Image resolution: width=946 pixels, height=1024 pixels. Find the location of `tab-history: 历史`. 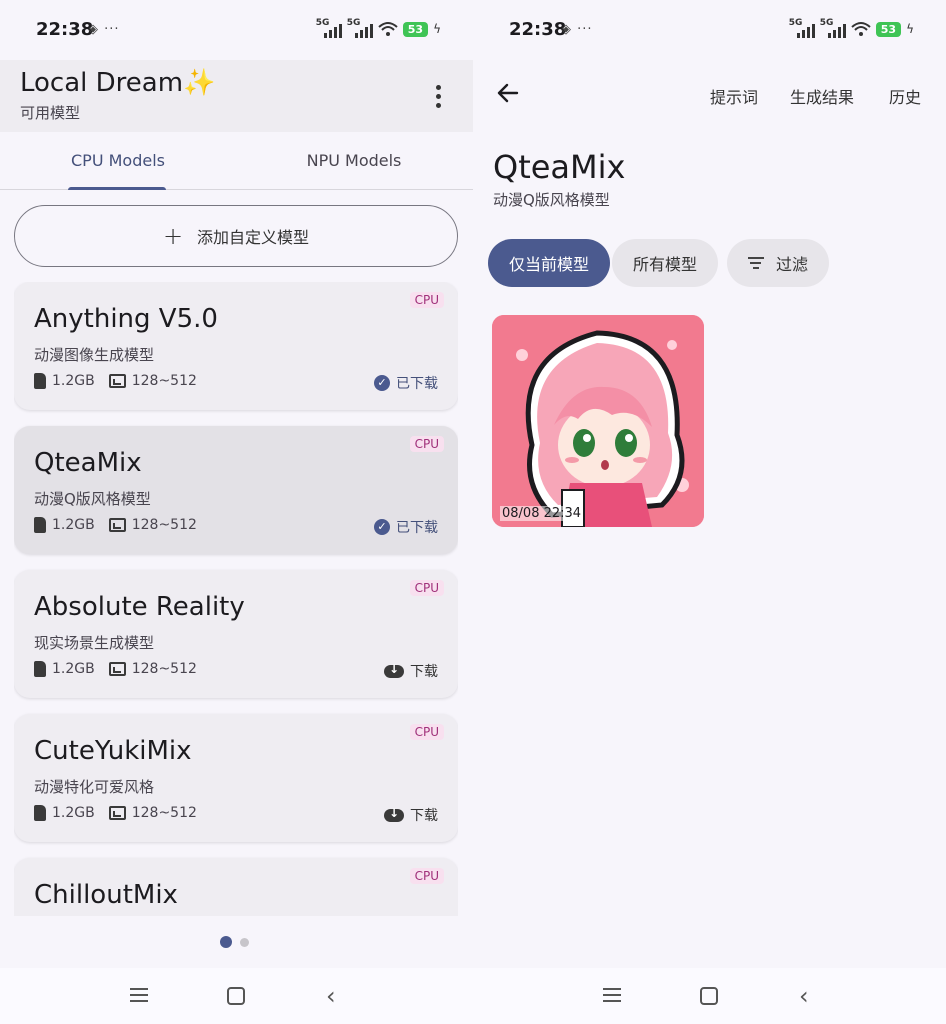

tab-history: 历史 is located at coordinates (905, 96).